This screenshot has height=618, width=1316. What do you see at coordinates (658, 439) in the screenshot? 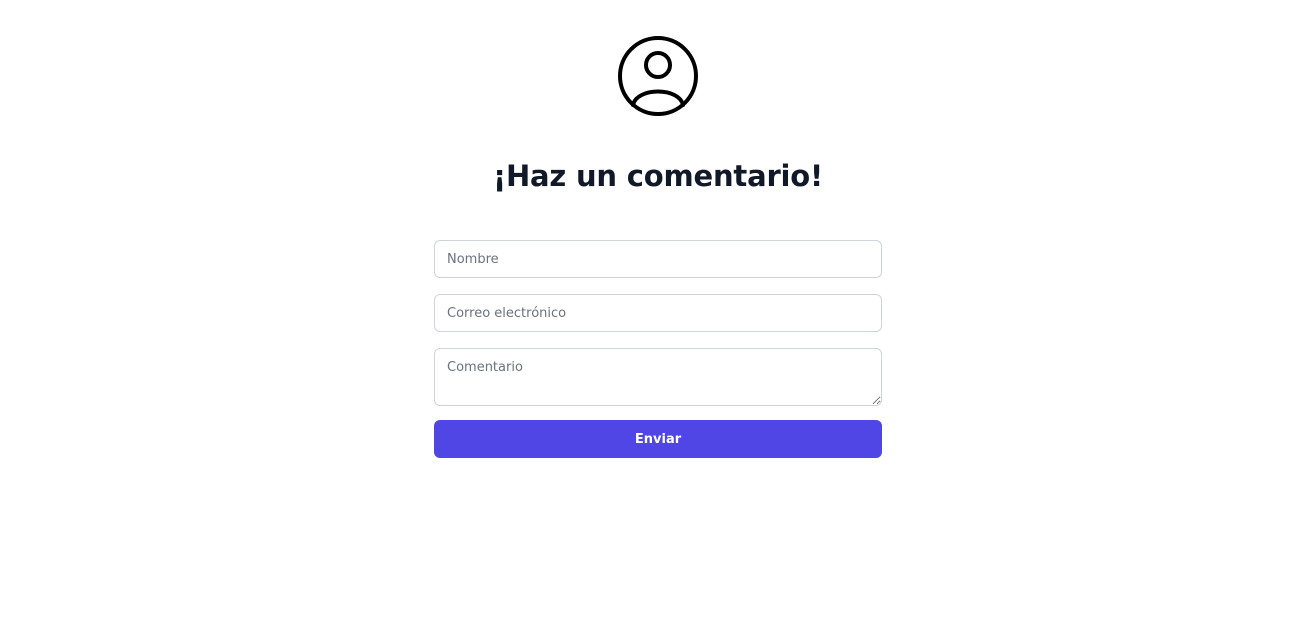
I see `submit-button: Enviar` at bounding box center [658, 439].